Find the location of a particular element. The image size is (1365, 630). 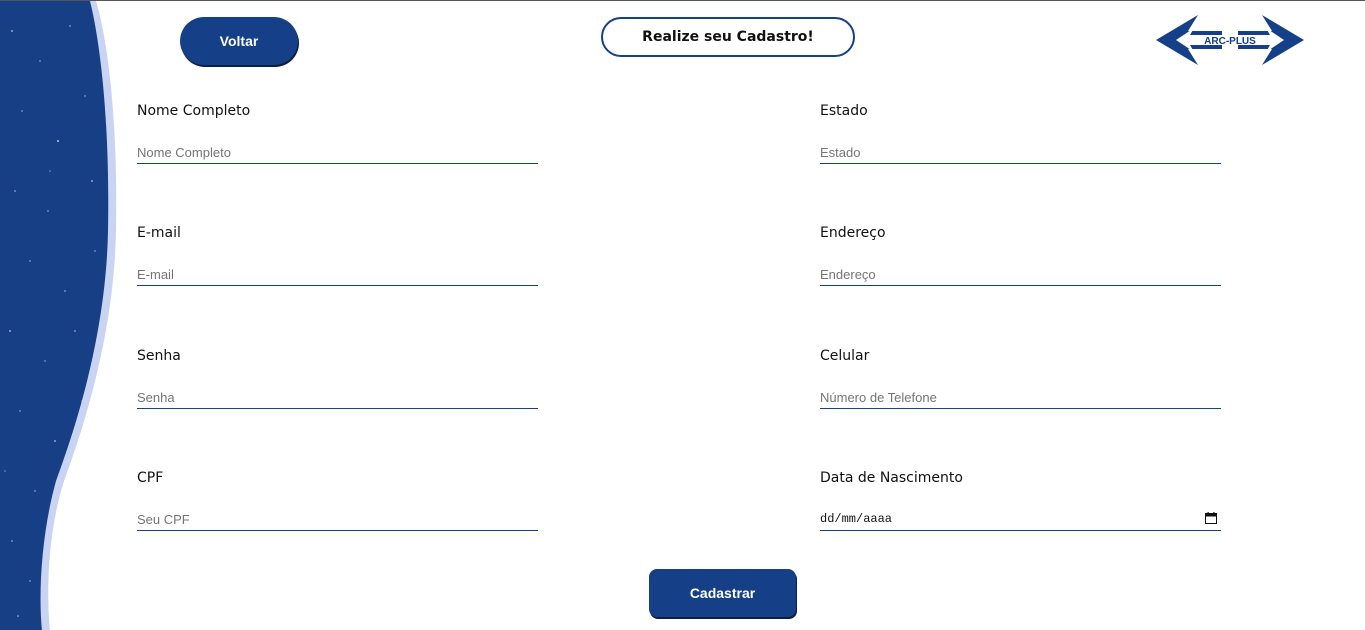

address-input is located at coordinates (1020, 275).